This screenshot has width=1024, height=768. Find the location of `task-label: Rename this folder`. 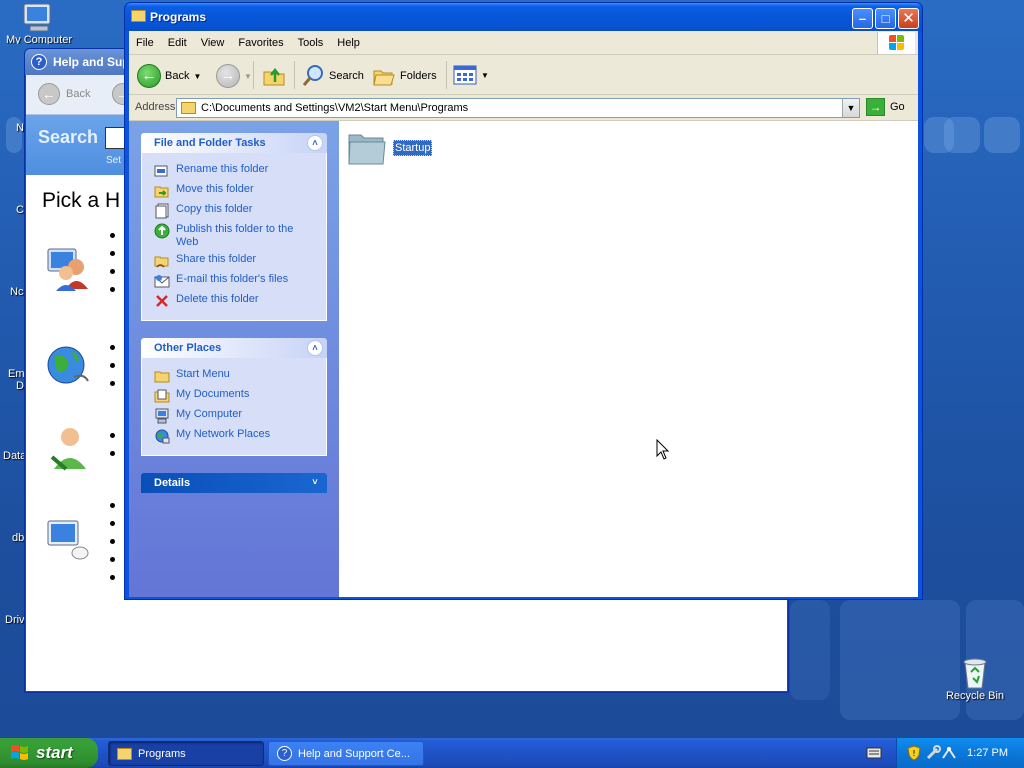

task-label: Rename this folder is located at coordinates (222, 169).